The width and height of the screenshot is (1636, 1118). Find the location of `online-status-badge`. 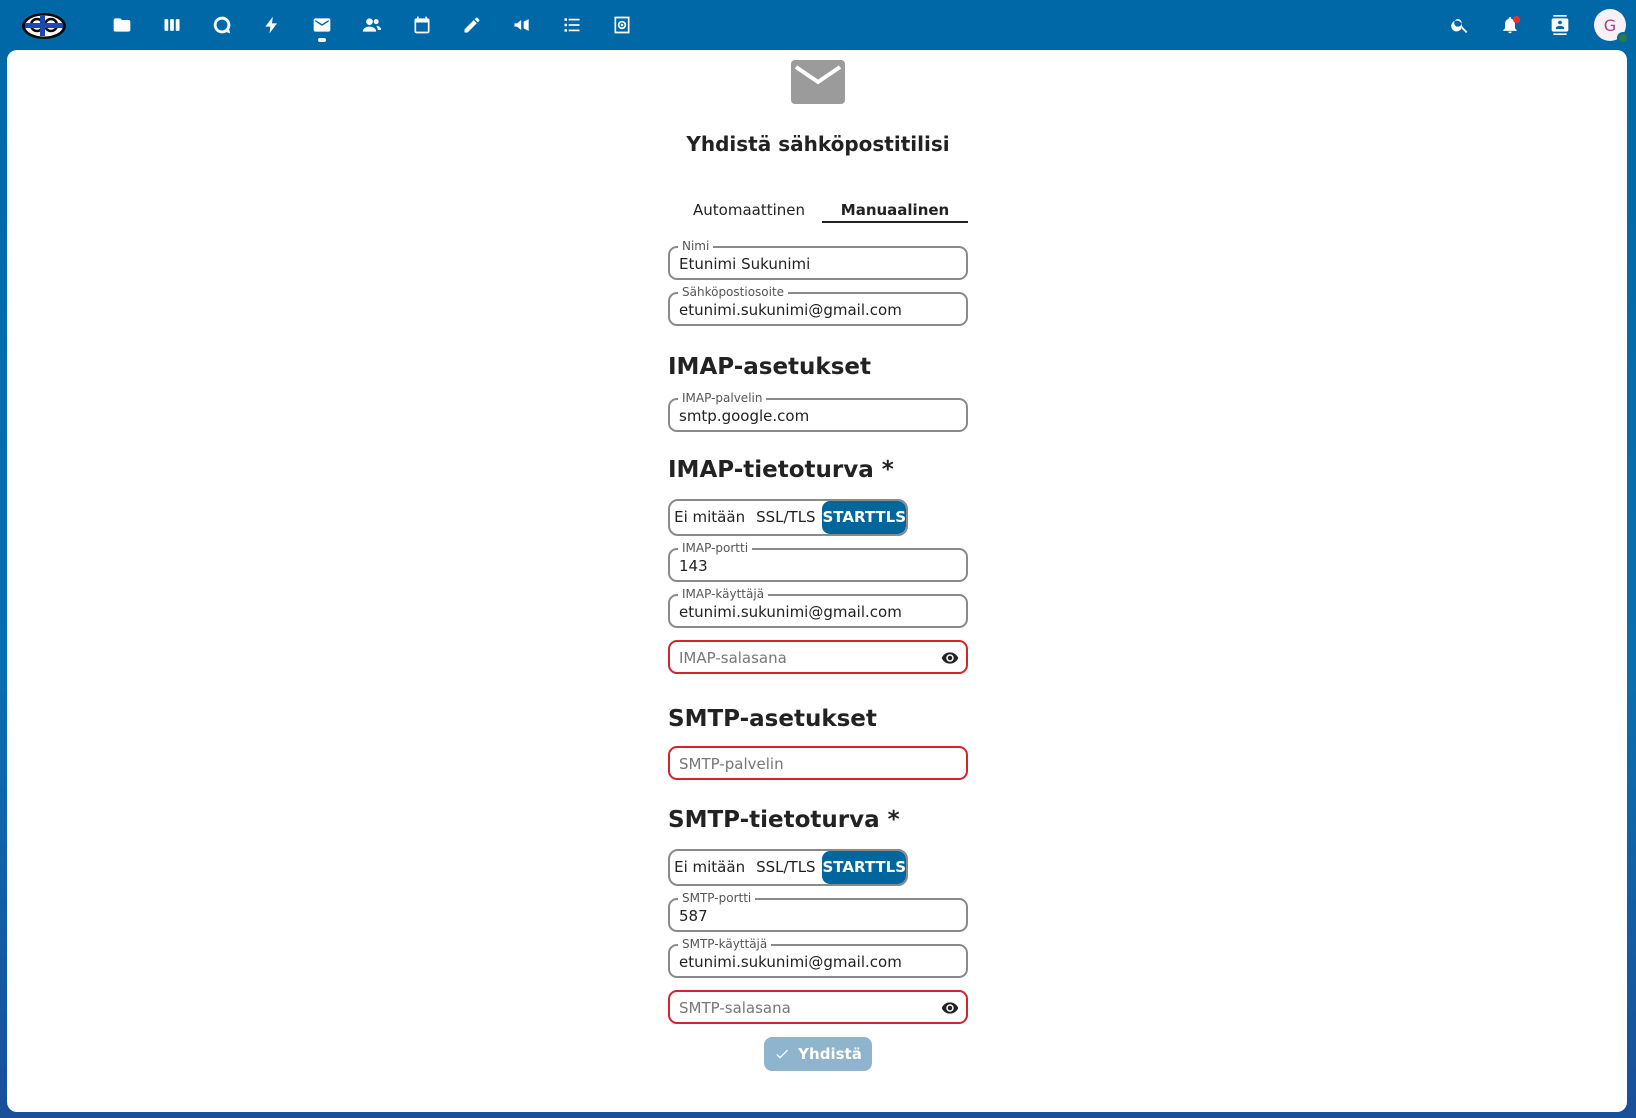

online-status-badge is located at coordinates (1623, 38).